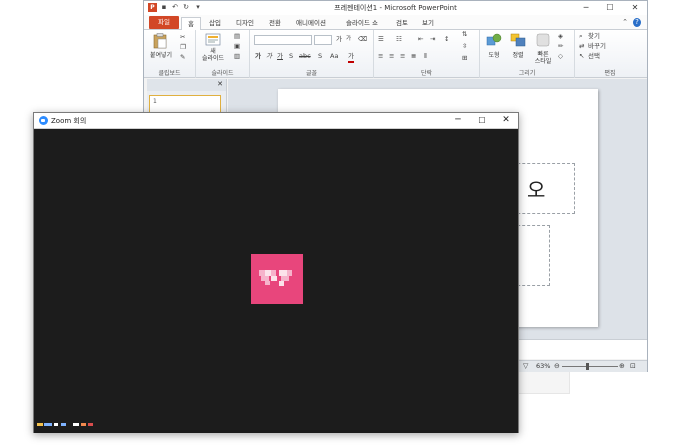  Describe the element at coordinates (610, 54) in the screenshot. I see `group-editing: ⌕ 찾기 ⇄ 바꾸기 ↖ 선택 편집` at that location.